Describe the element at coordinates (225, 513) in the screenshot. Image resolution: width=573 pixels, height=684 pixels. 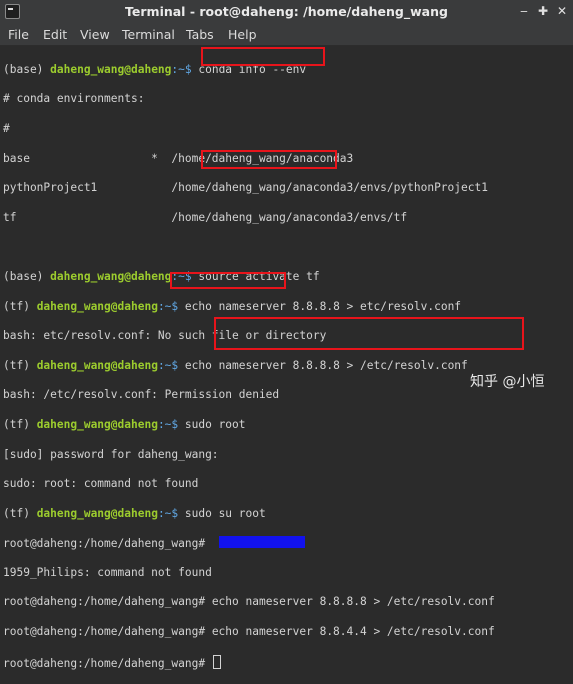
I see `command-text: sudo su root` at that location.